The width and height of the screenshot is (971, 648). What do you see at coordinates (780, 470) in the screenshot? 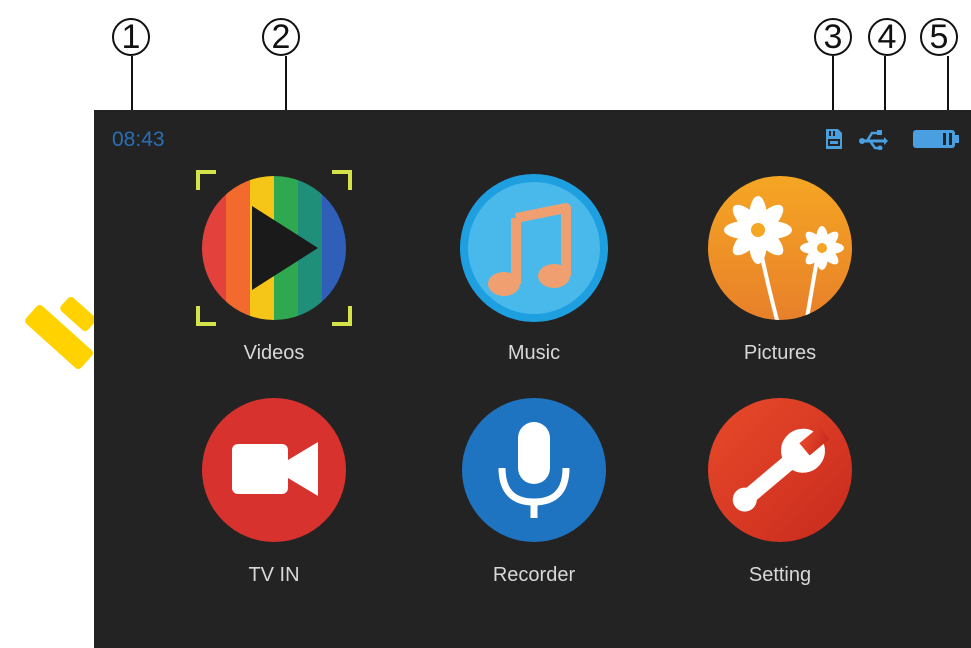
I see `wrench-icon` at bounding box center [780, 470].